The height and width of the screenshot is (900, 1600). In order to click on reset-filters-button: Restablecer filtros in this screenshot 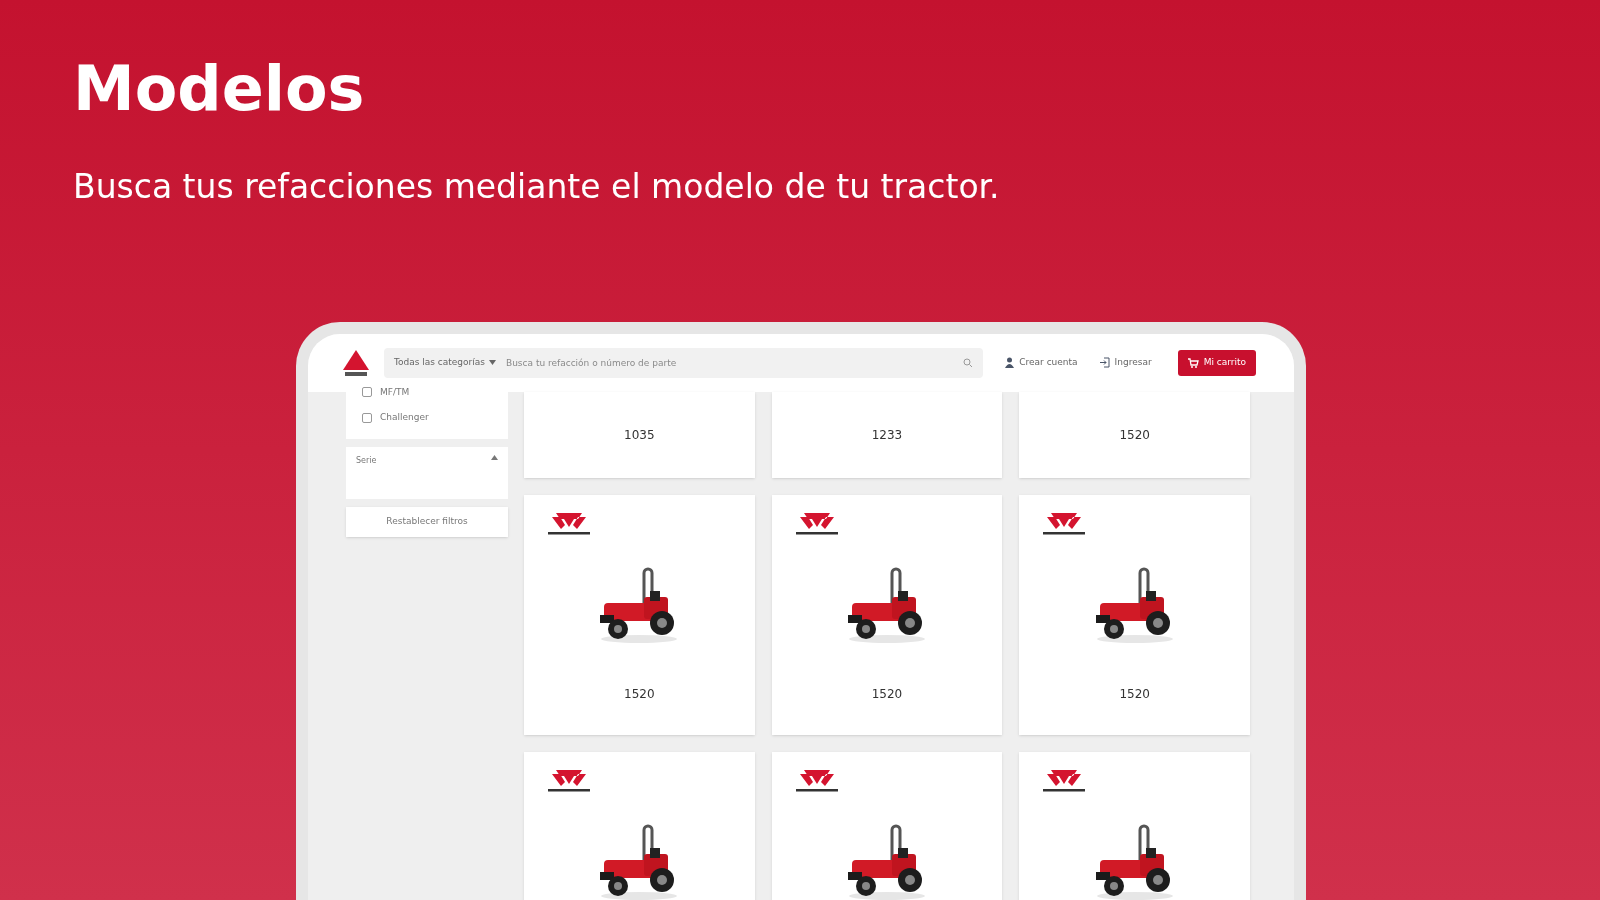, I will do `click(427, 521)`.